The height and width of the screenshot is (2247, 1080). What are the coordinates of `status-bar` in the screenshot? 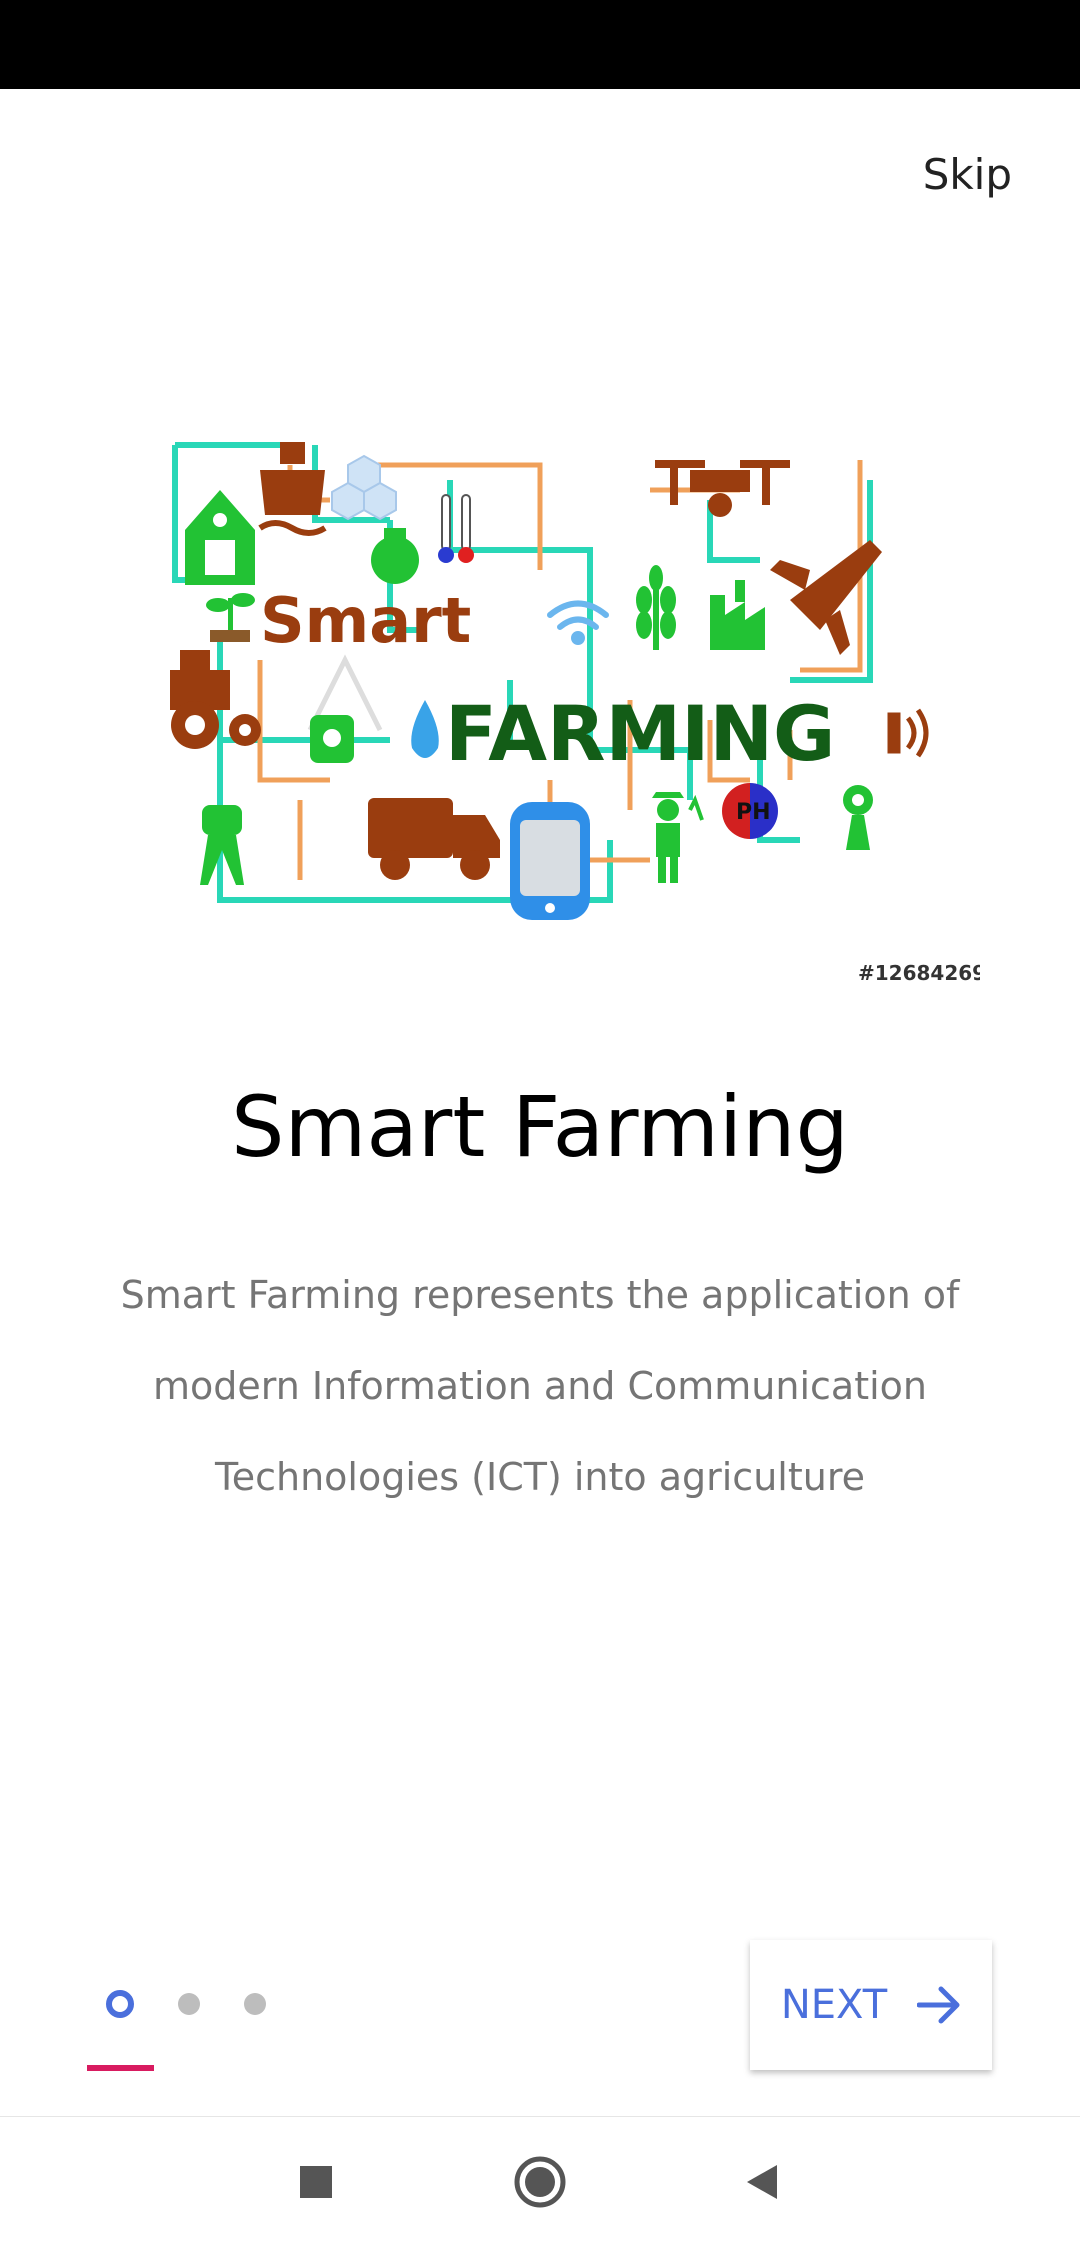 It's located at (540, 44).